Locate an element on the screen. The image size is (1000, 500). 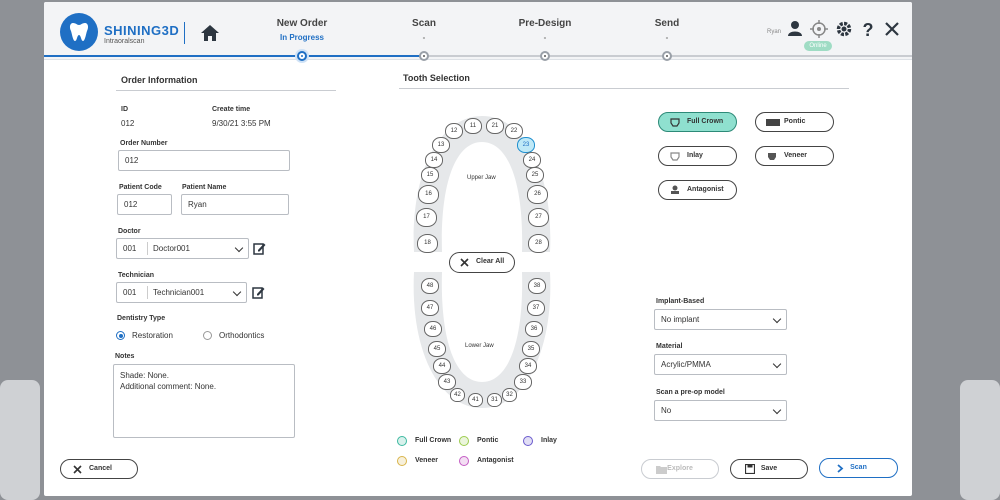
order-number-label: Order Number is located at coordinates (144, 143).